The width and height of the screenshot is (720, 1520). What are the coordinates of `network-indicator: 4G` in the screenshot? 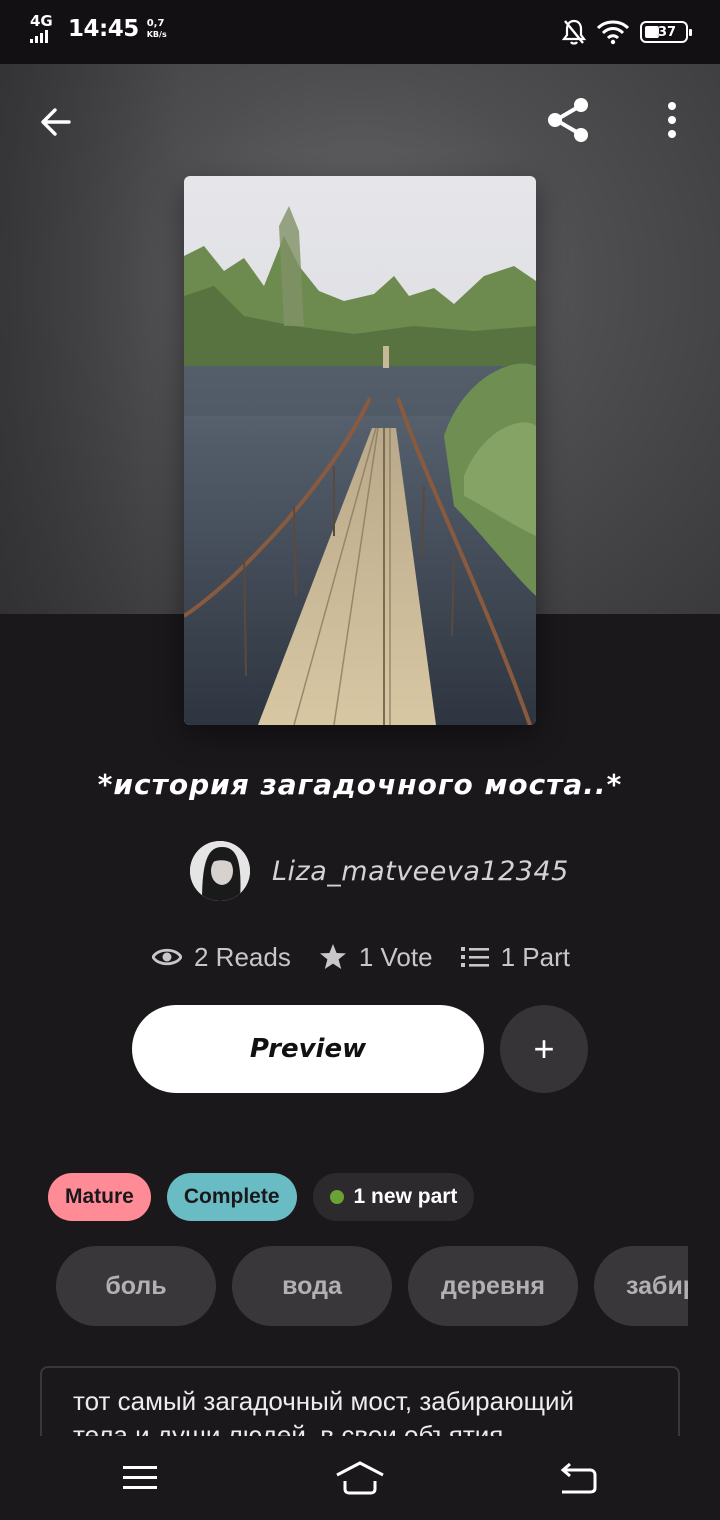 It's located at (42, 28).